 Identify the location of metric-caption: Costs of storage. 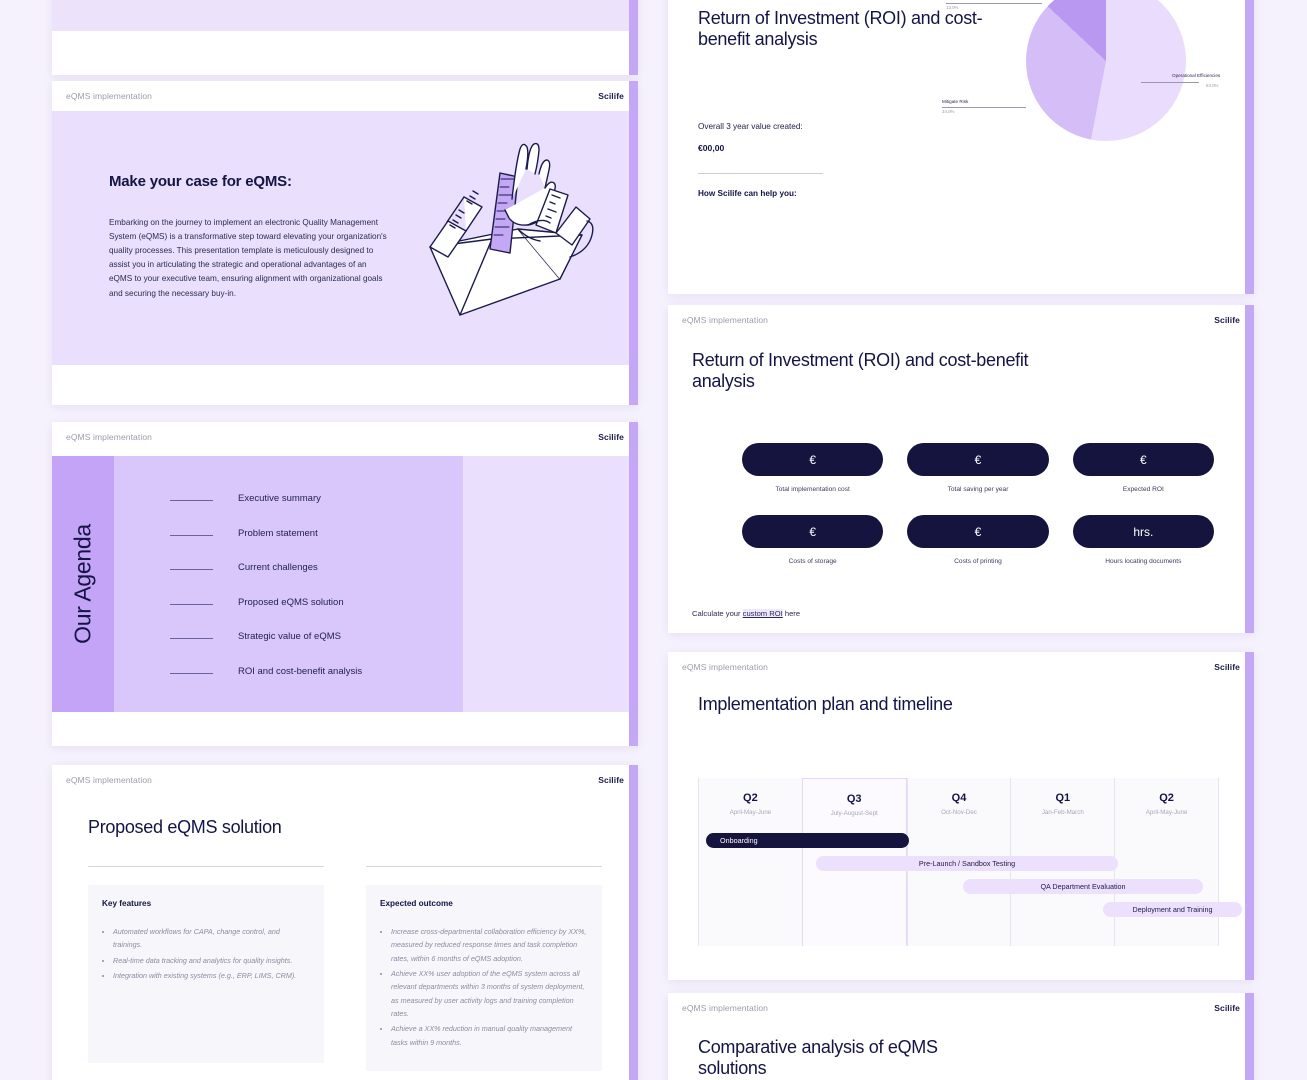
(812, 561).